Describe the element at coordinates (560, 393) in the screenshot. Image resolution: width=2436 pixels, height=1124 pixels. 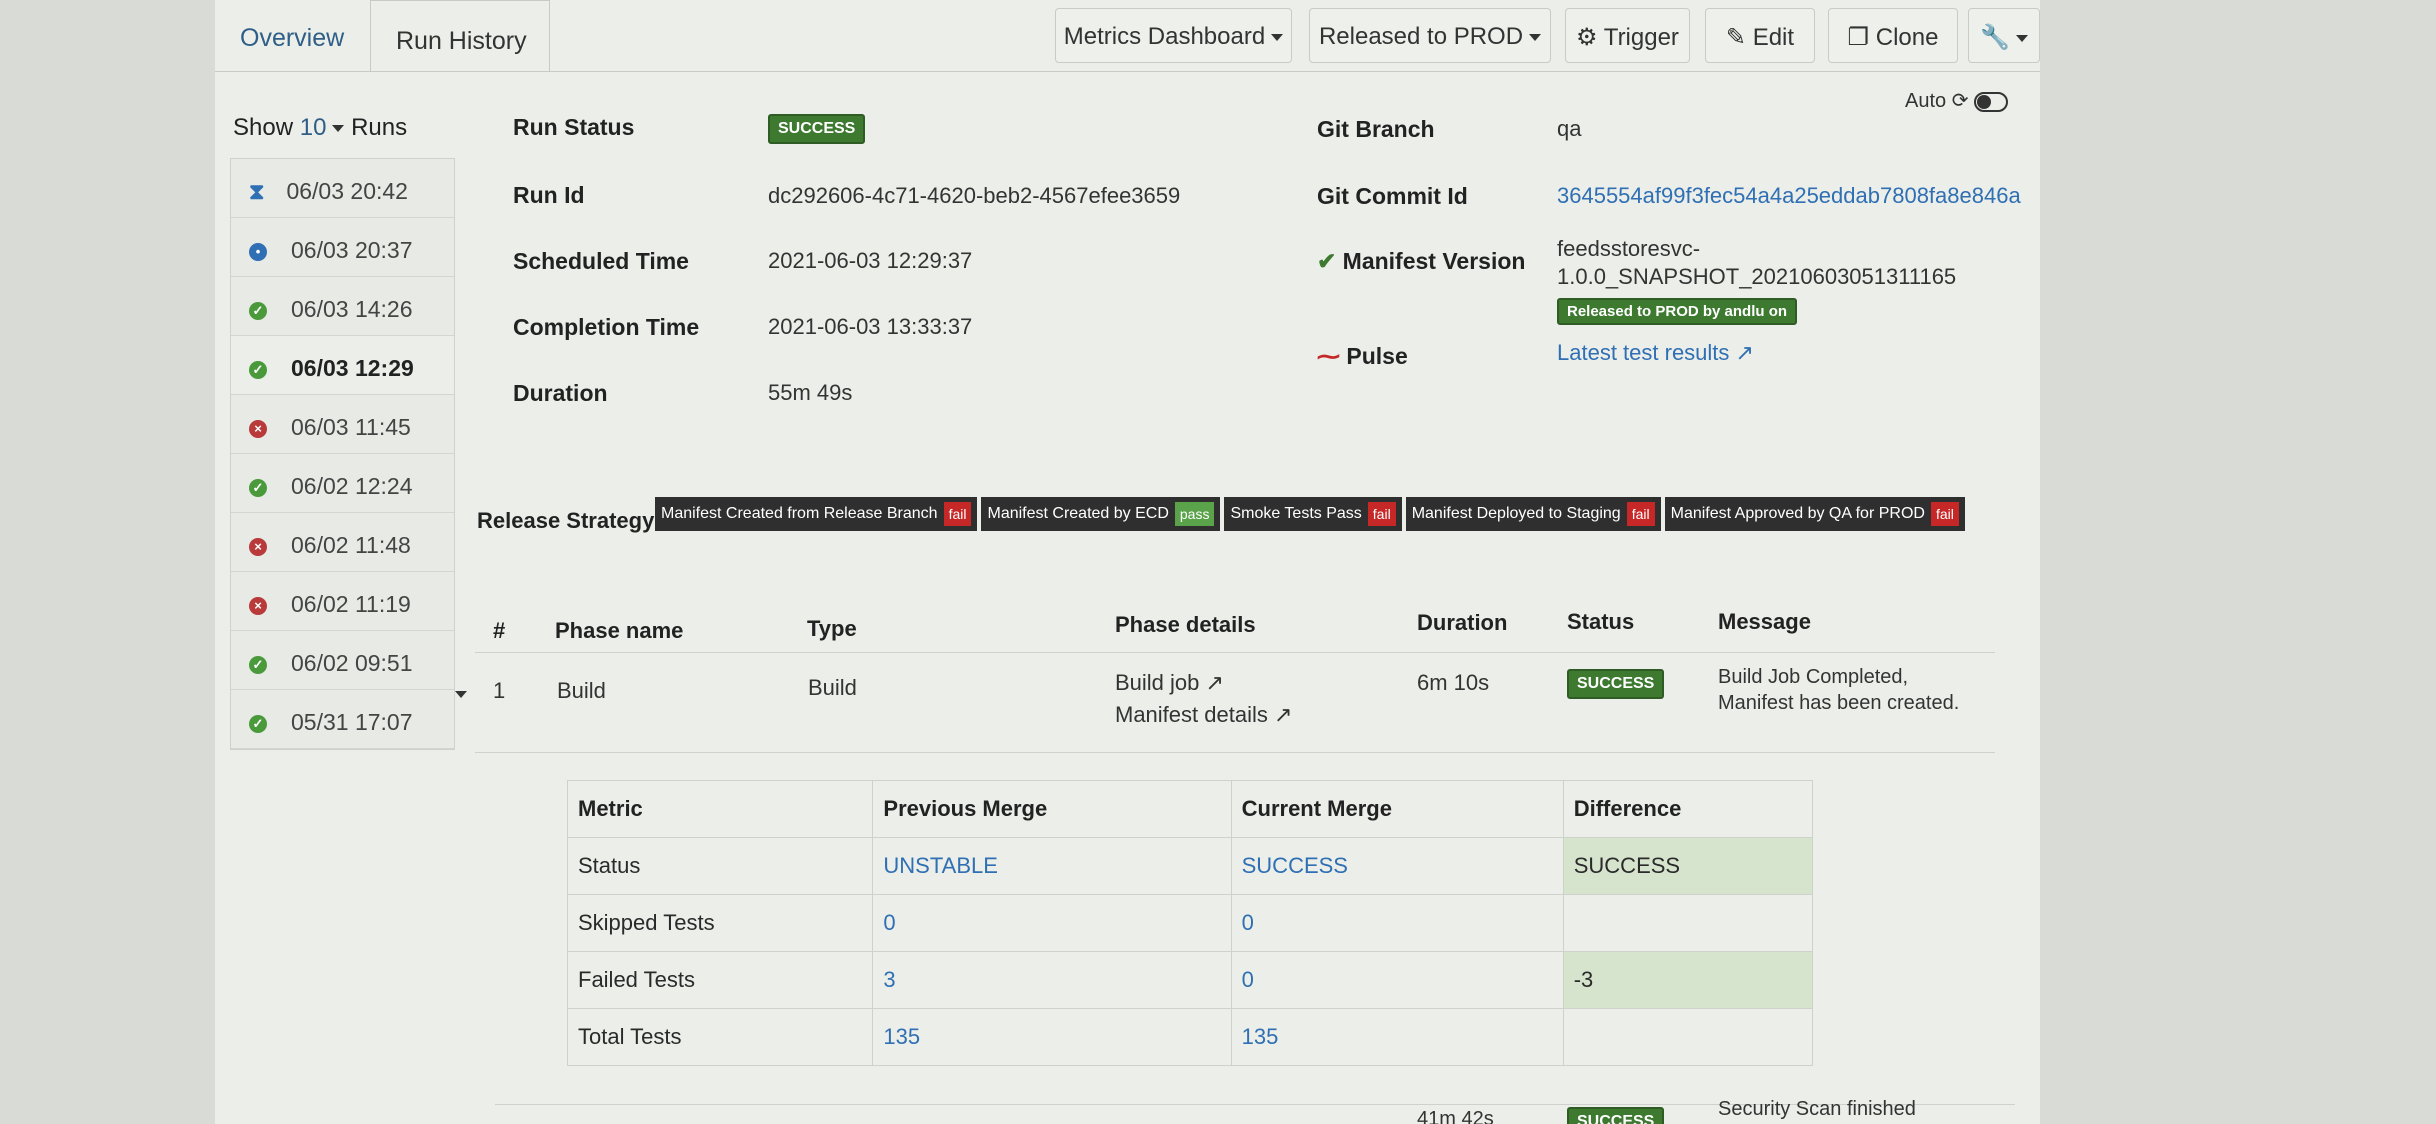
I see `duration-label: Duration` at that location.